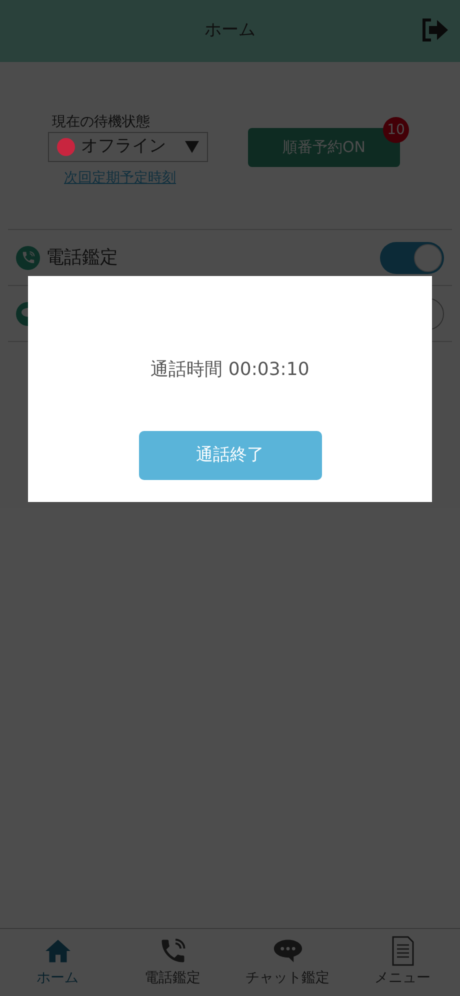 This screenshot has height=996, width=460. I want to click on end-call-button: 通話終了, so click(230, 455).